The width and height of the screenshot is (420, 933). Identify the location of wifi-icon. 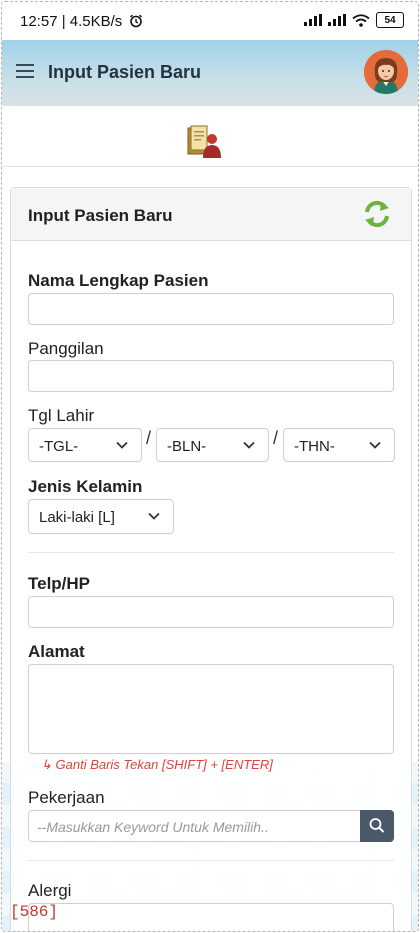
(361, 20).